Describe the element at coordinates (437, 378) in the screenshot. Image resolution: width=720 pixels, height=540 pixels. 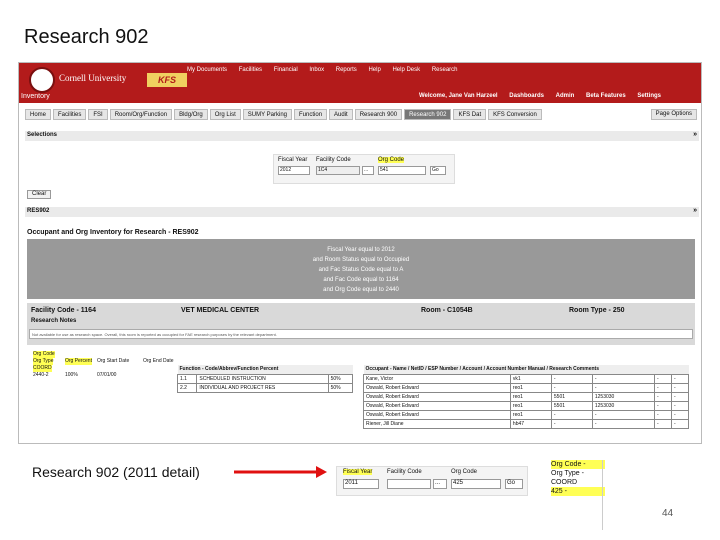
I see `occupant-name: Kane, Victor` at that location.